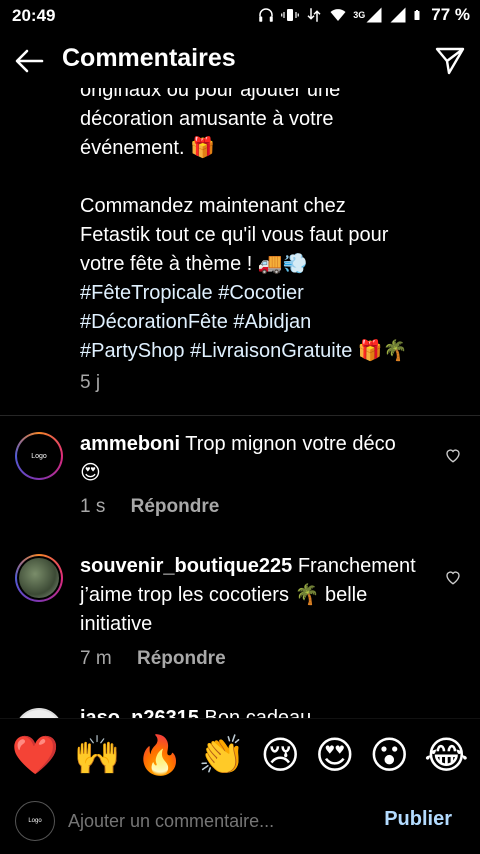 The image size is (480, 854). I want to click on headphones-icon, so click(266, 15).